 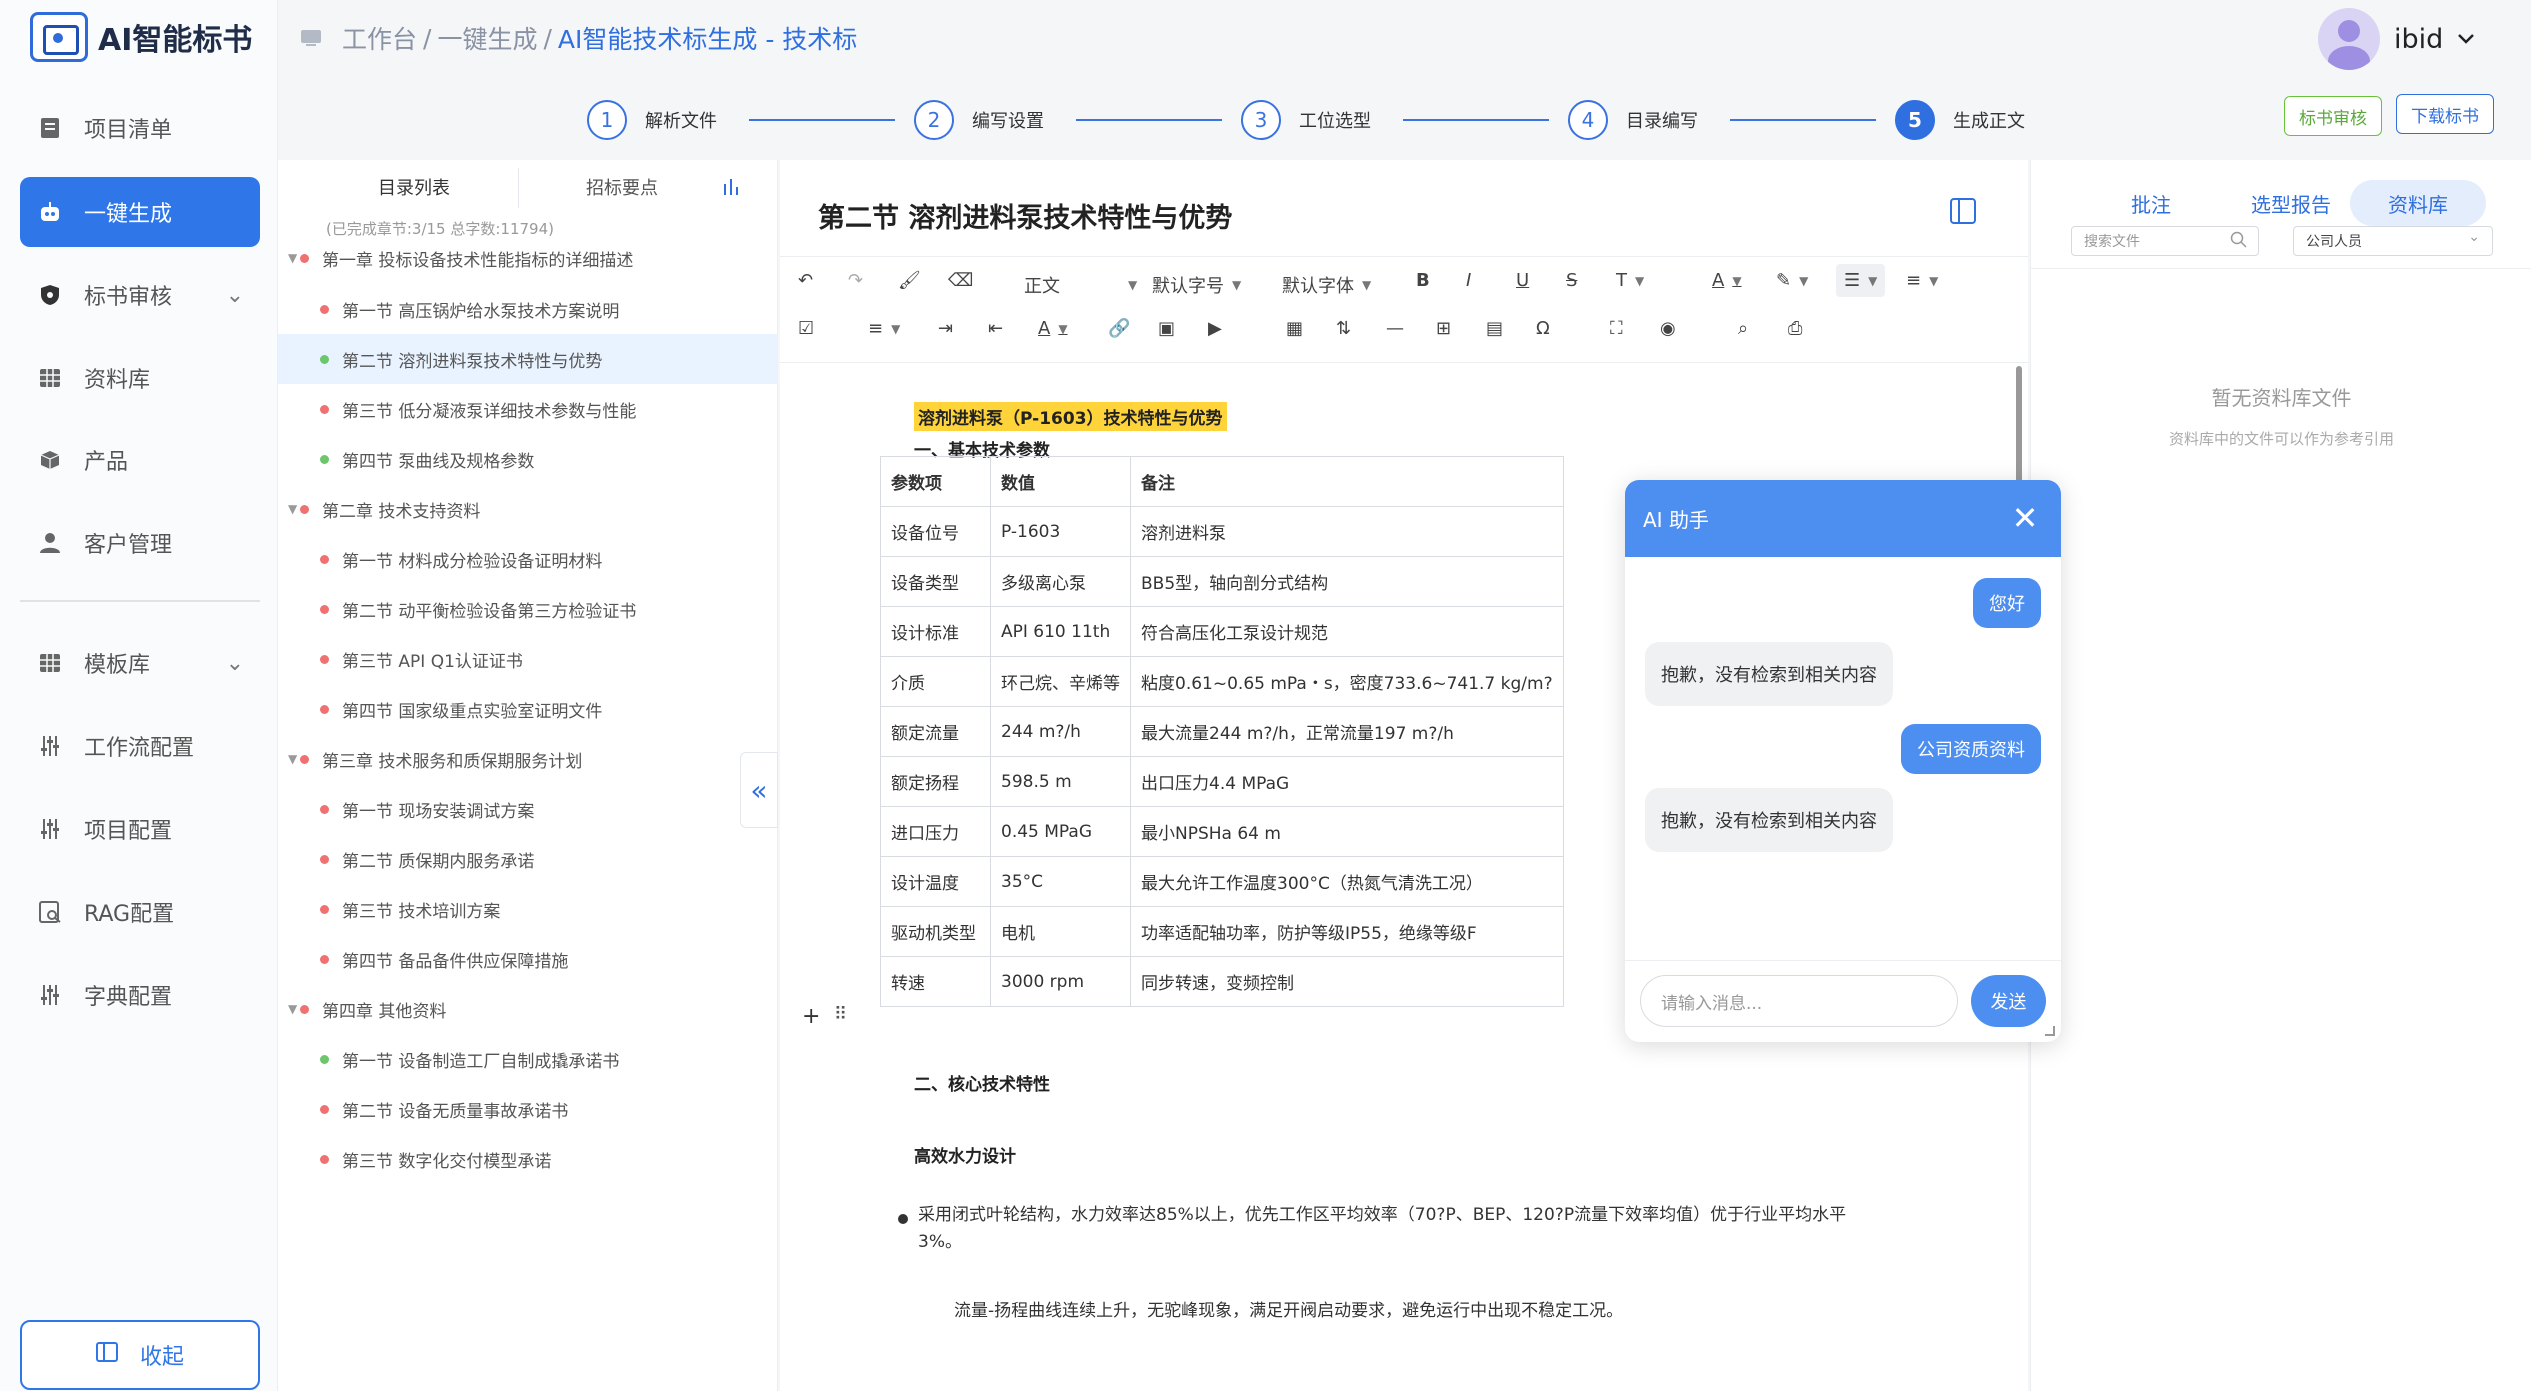 I want to click on owner-select: 公司人员 ⌄, so click(x=2393, y=241).